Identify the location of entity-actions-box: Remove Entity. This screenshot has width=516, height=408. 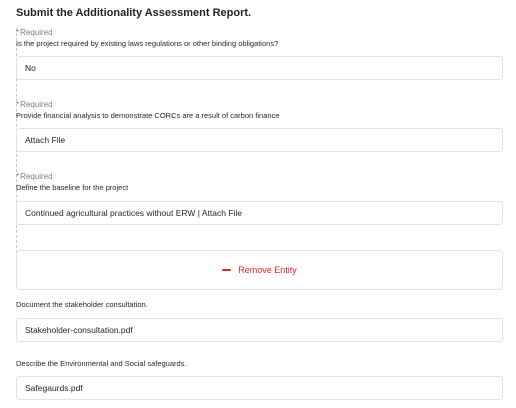
(259, 270).